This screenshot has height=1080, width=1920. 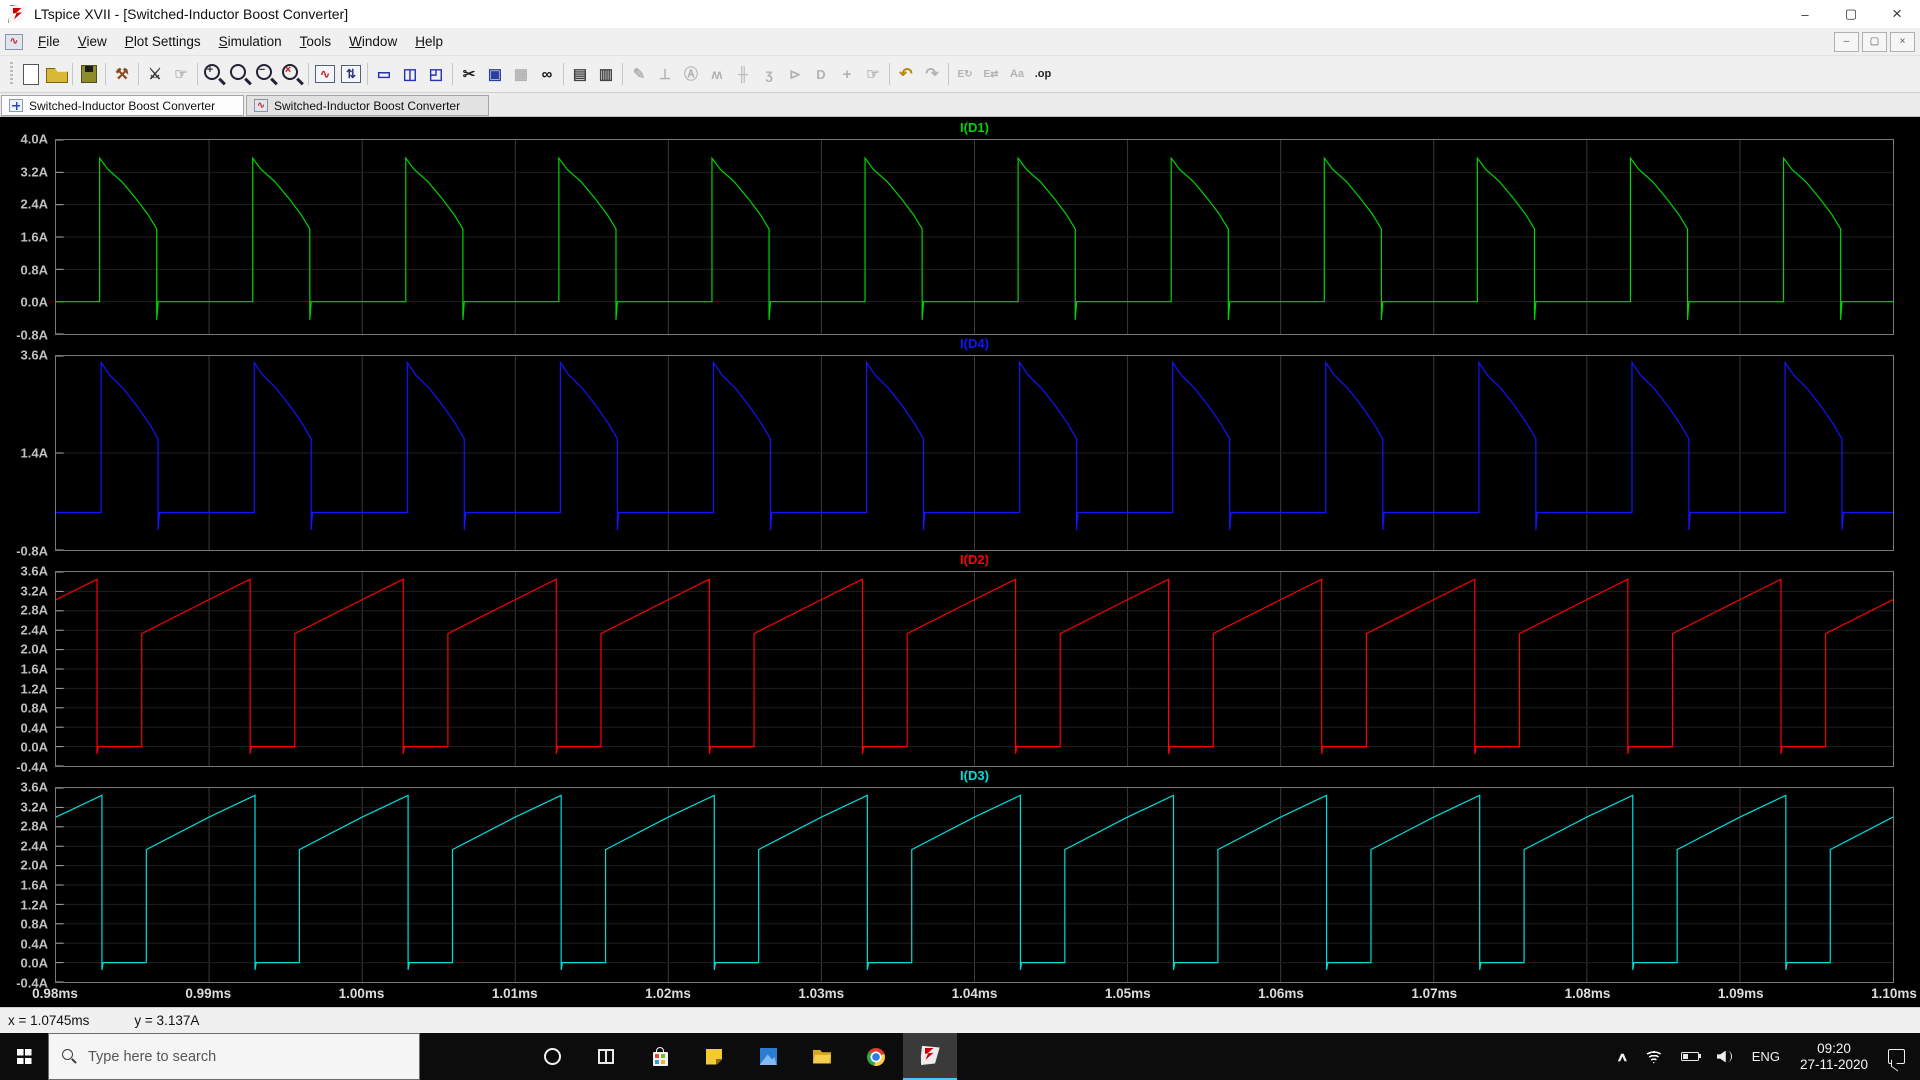 What do you see at coordinates (1897, 14) in the screenshot?
I see `close-button: ×` at bounding box center [1897, 14].